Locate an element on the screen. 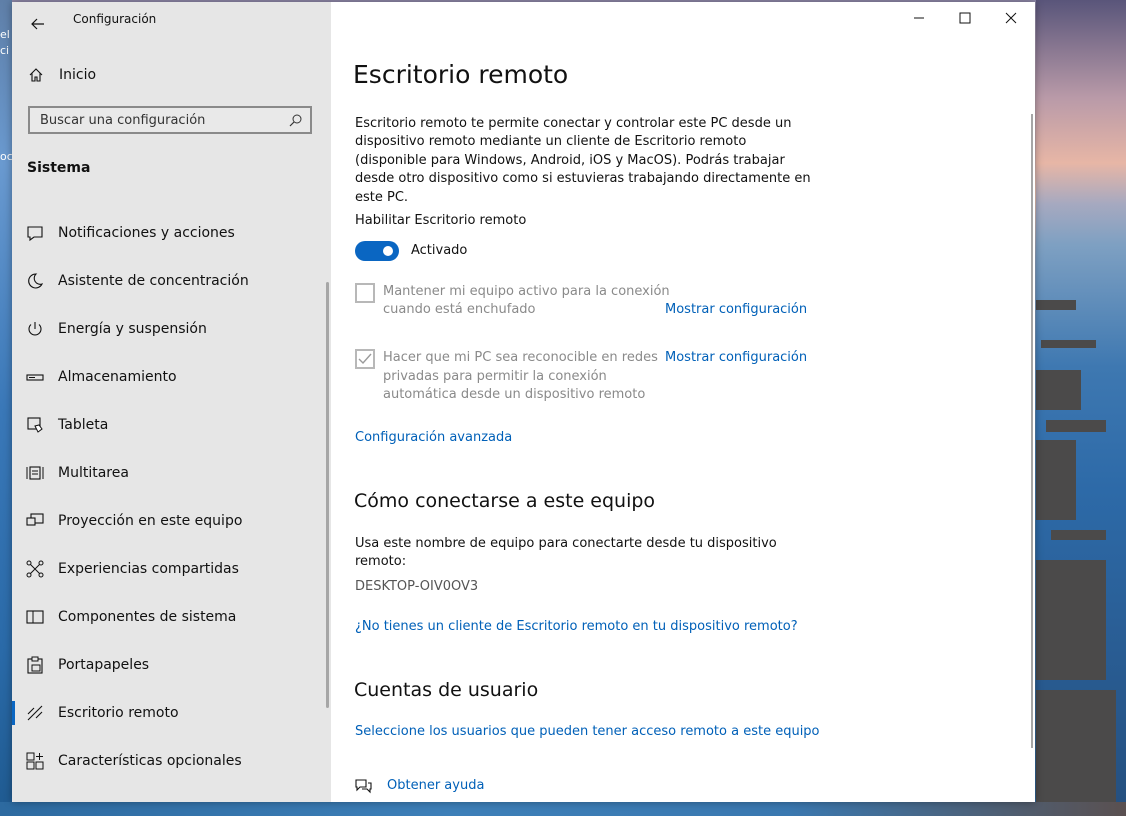 Image resolution: width=1126 pixels, height=816 pixels. maximize-button is located at coordinates (965, 18).